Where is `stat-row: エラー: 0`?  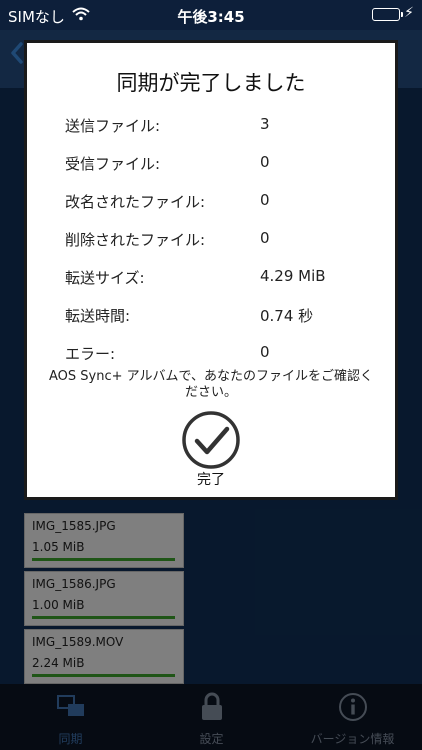
stat-row: エラー: 0 is located at coordinates (225, 355).